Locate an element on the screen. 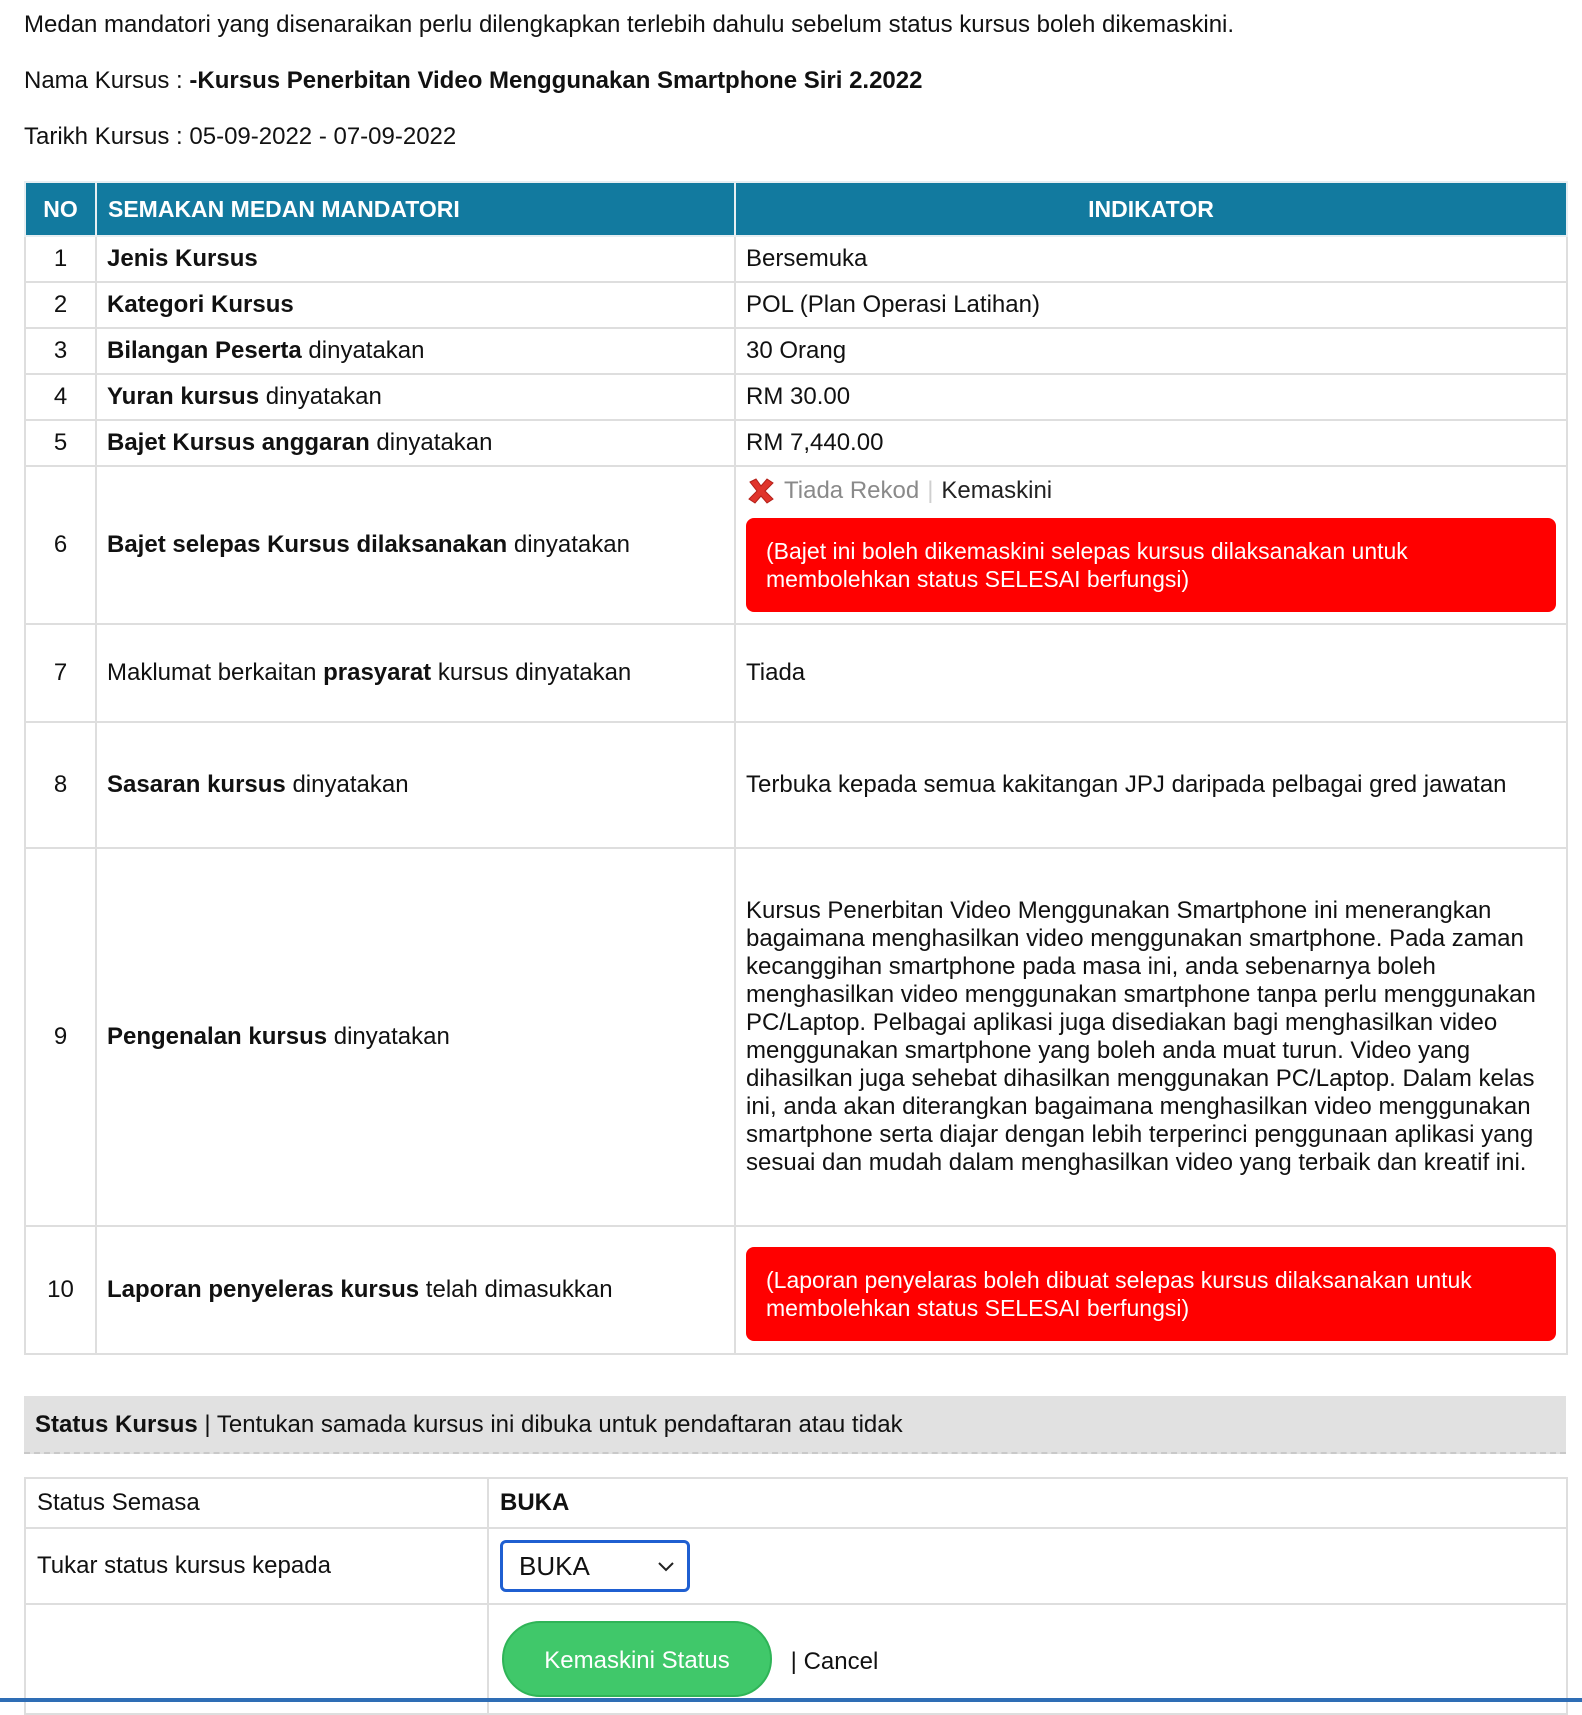 The width and height of the screenshot is (1582, 1715). row-indicator: RM 30.00 is located at coordinates (1151, 397).